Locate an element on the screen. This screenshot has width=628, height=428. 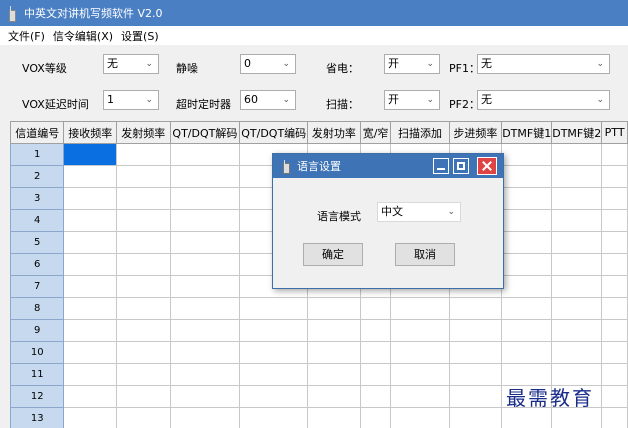
channel-number: 9 is located at coordinates (37, 330).